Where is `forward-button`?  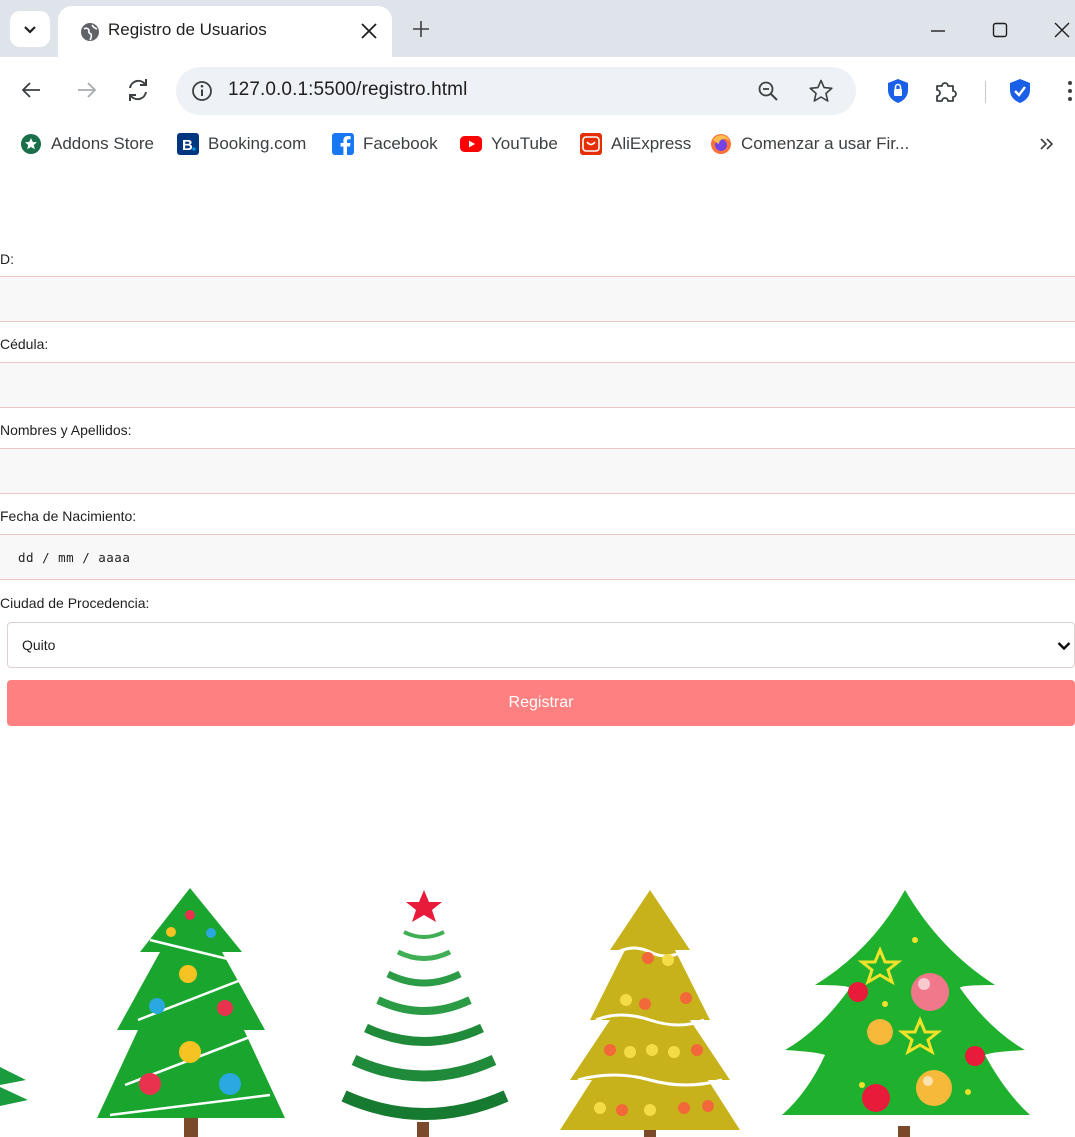
forward-button is located at coordinates (87, 90).